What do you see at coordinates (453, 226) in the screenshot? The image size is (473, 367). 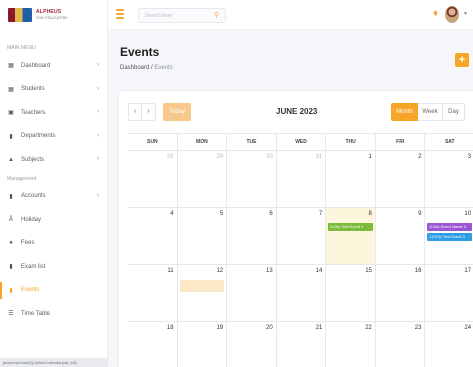 I see `event-title: Event Name 4` at bounding box center [453, 226].